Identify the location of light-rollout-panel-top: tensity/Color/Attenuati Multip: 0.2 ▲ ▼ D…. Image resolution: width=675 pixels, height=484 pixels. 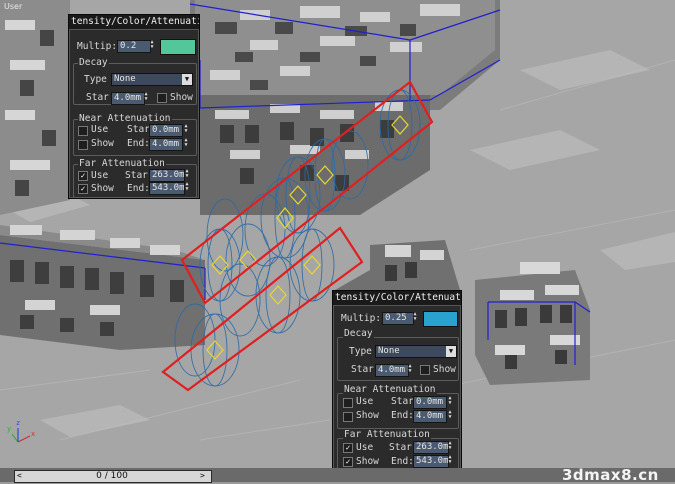
(134, 106).